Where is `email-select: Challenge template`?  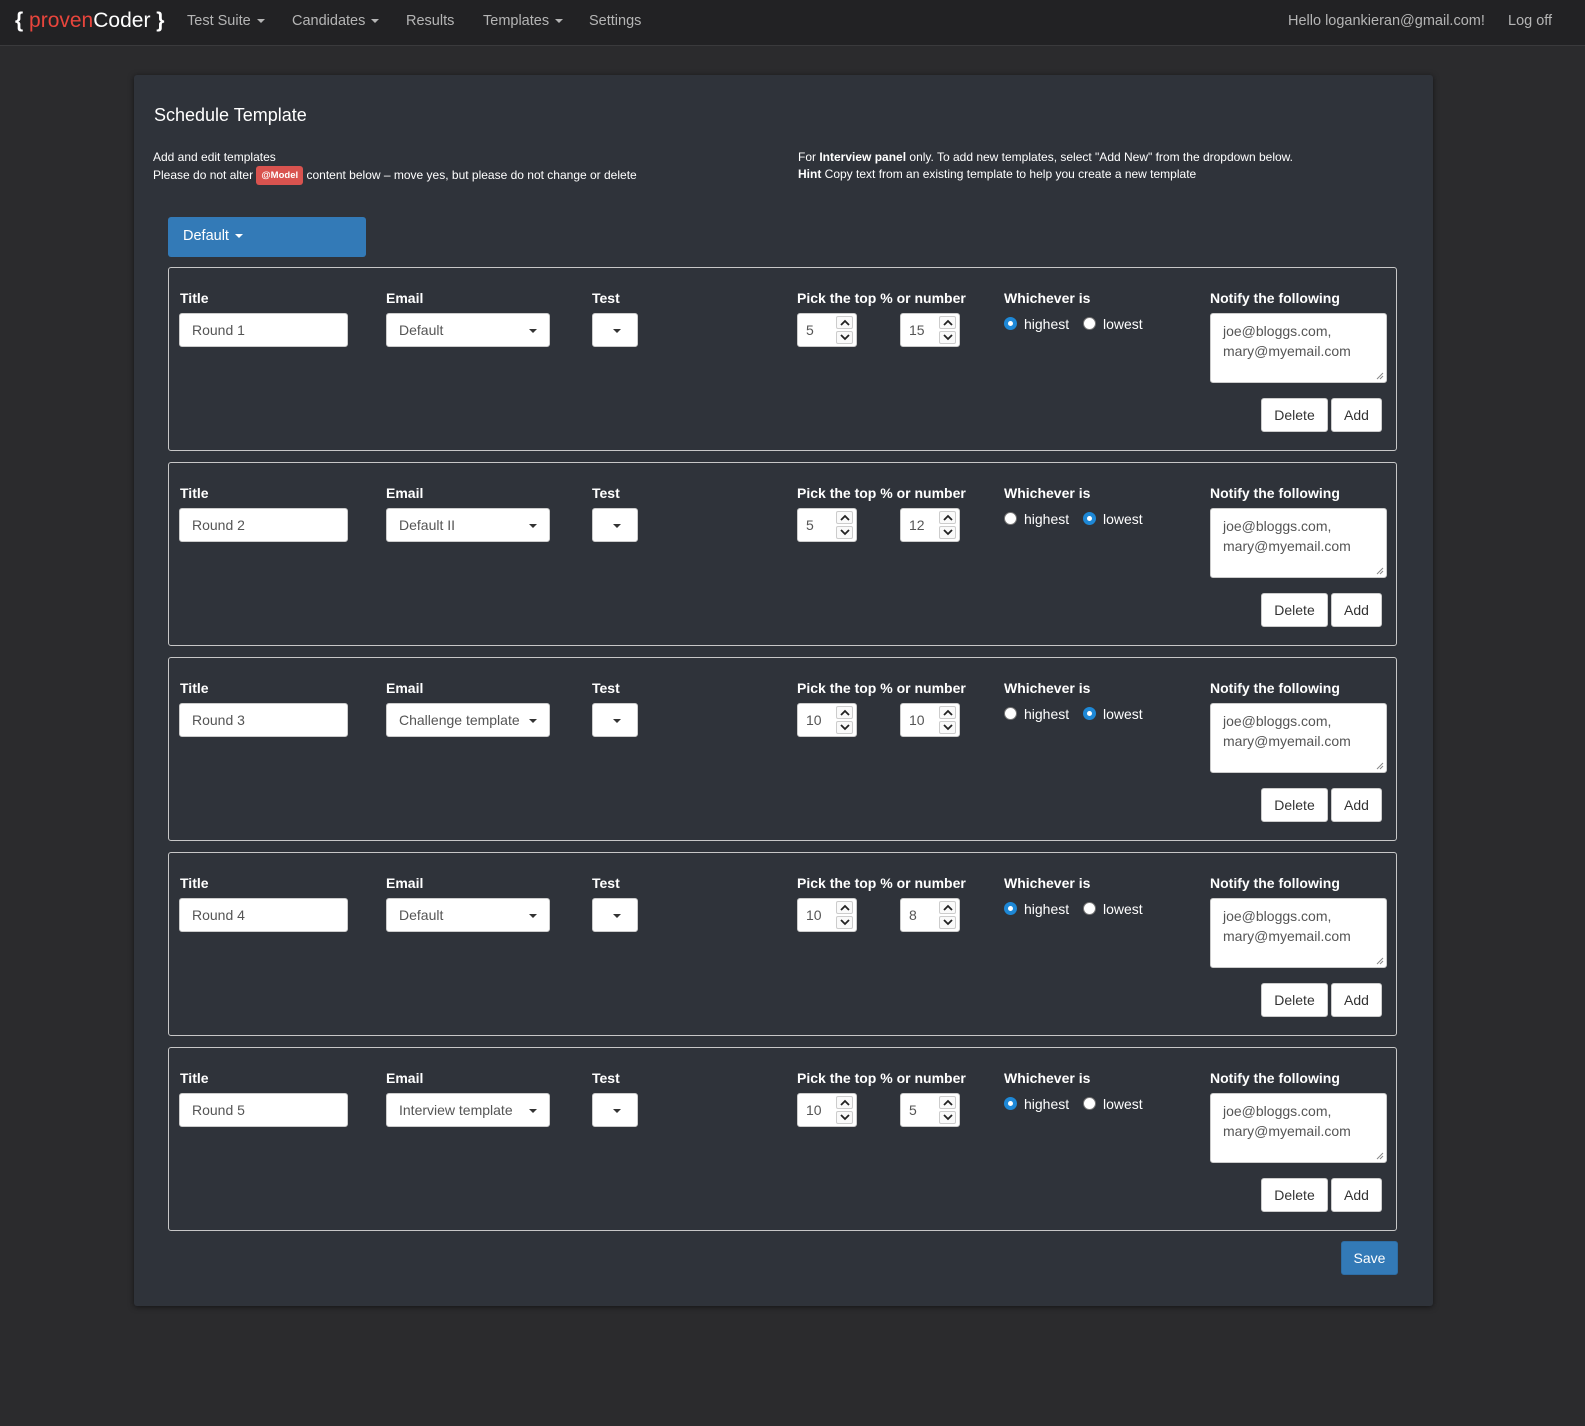
email-select: Challenge template is located at coordinates (468, 720).